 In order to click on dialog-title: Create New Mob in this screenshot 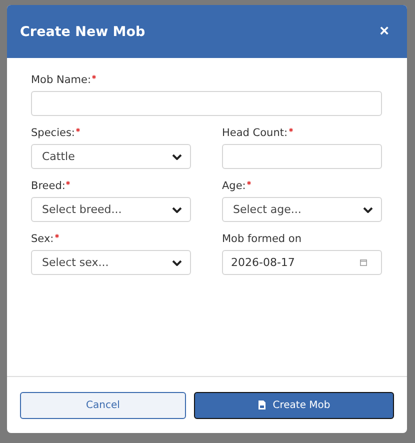, I will do `click(83, 32)`.